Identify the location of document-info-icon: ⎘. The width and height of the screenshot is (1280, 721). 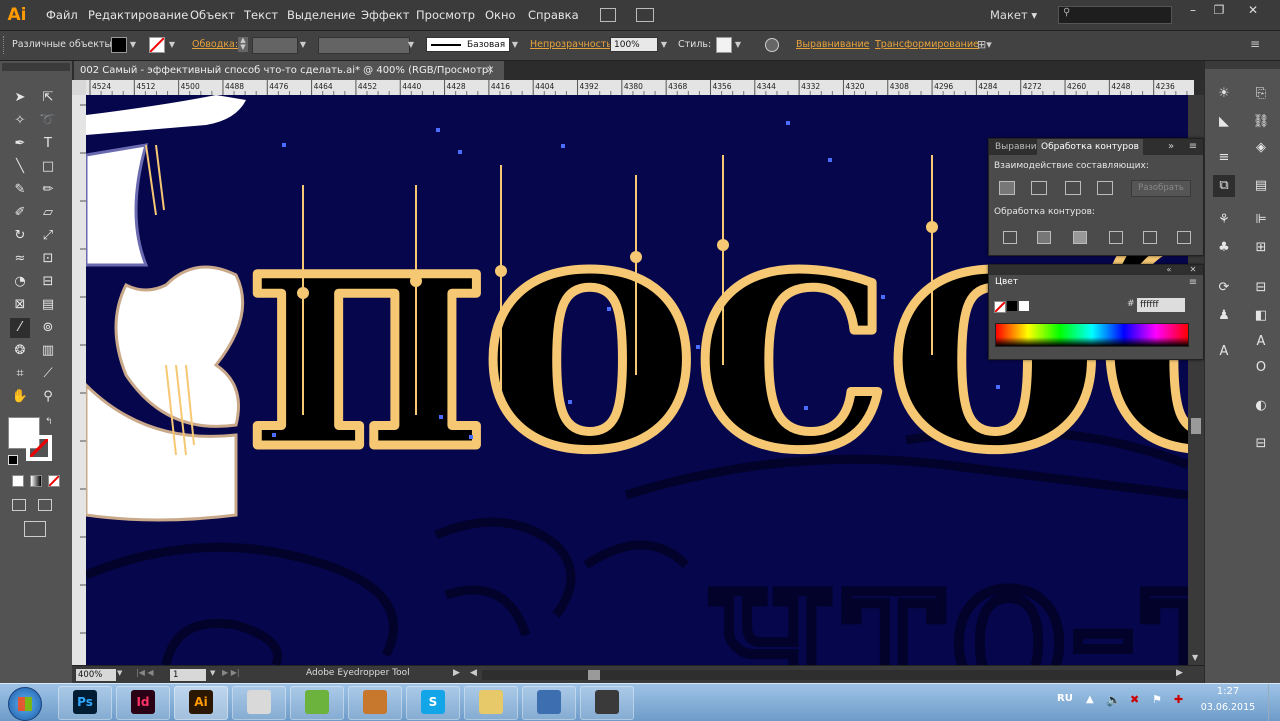
(1261, 94).